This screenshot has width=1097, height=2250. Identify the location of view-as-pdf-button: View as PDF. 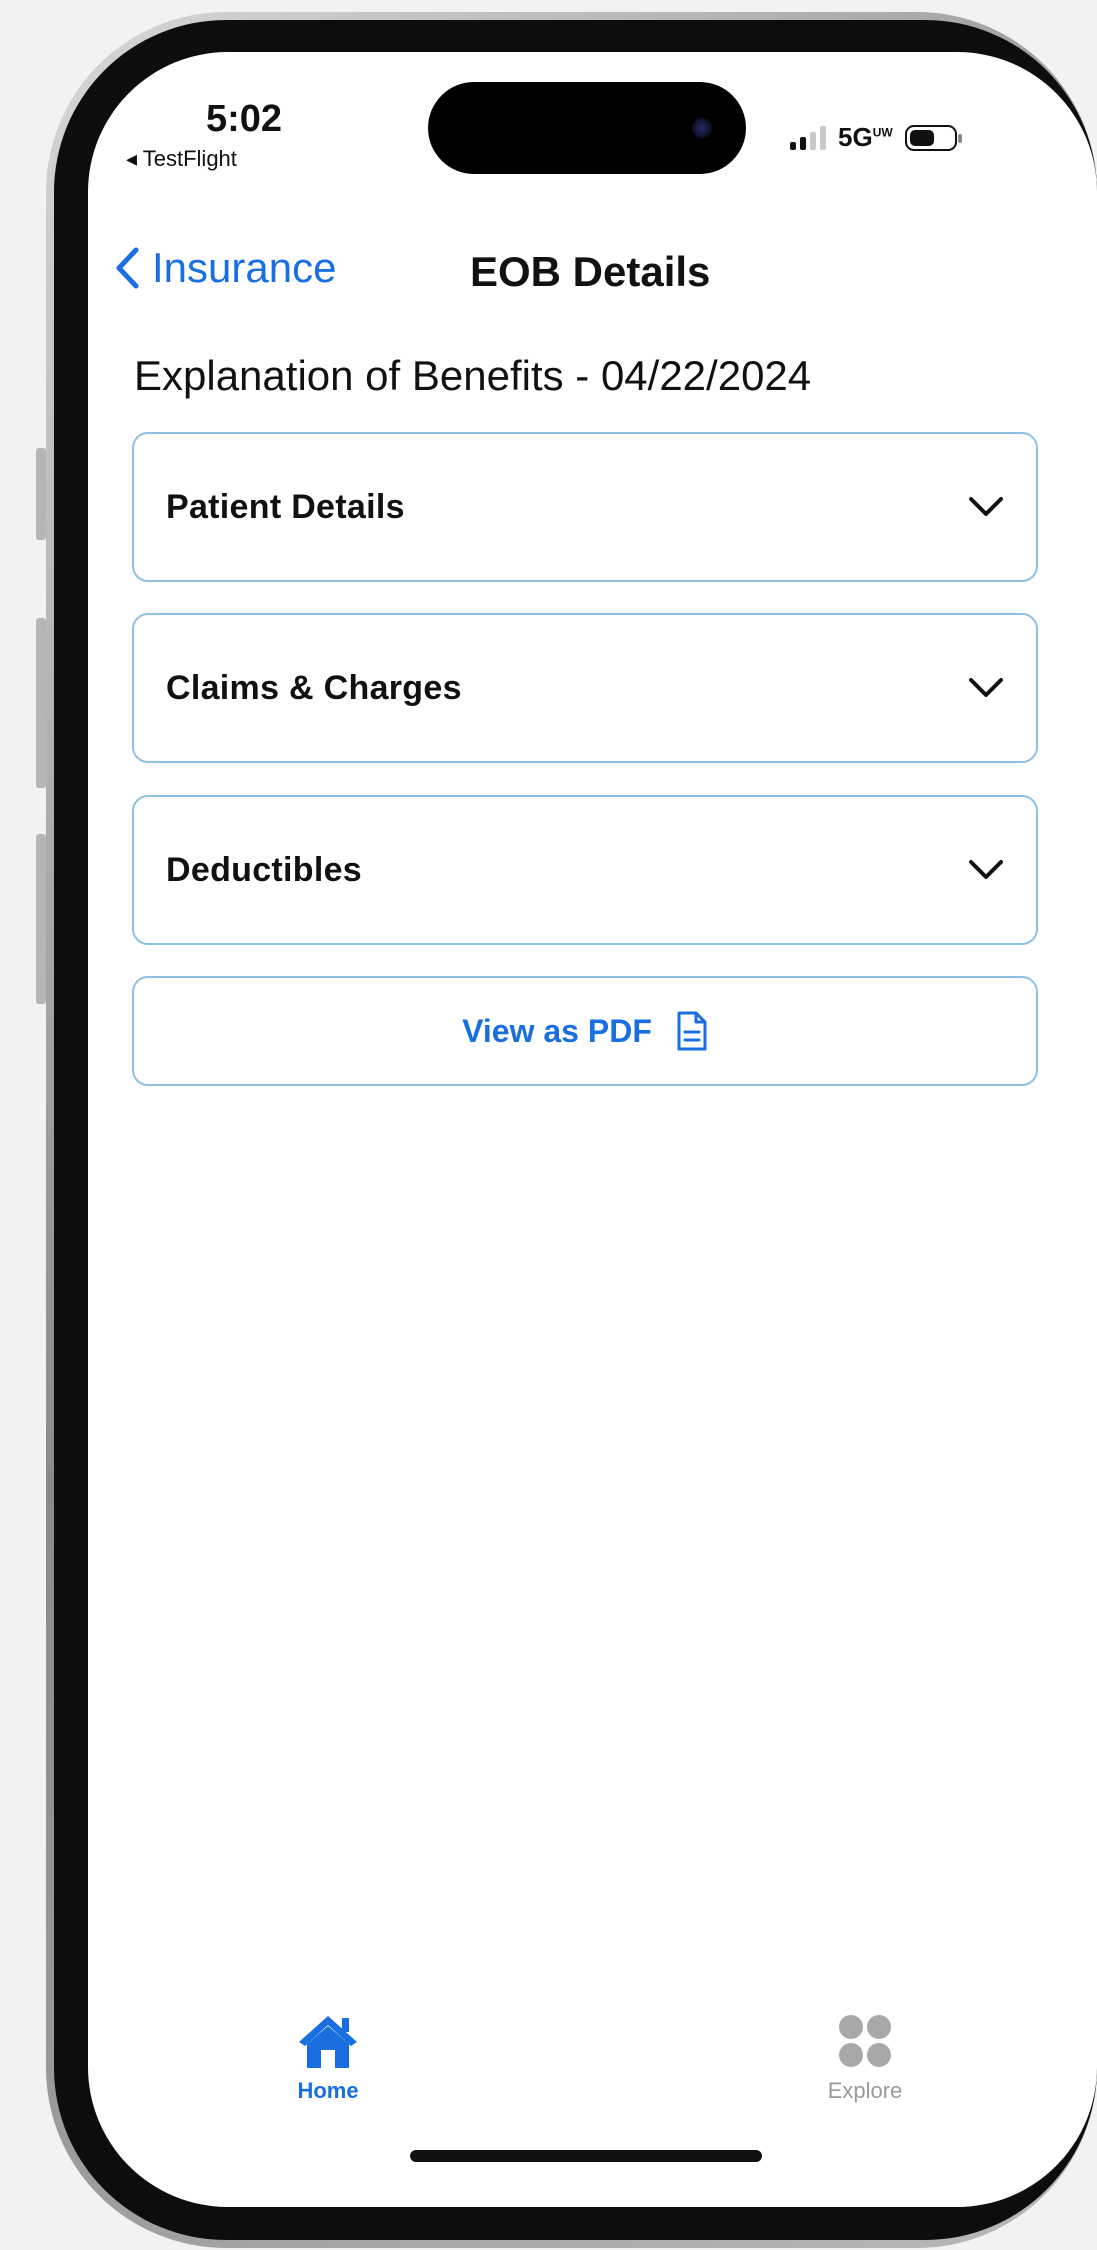
(585, 1031).